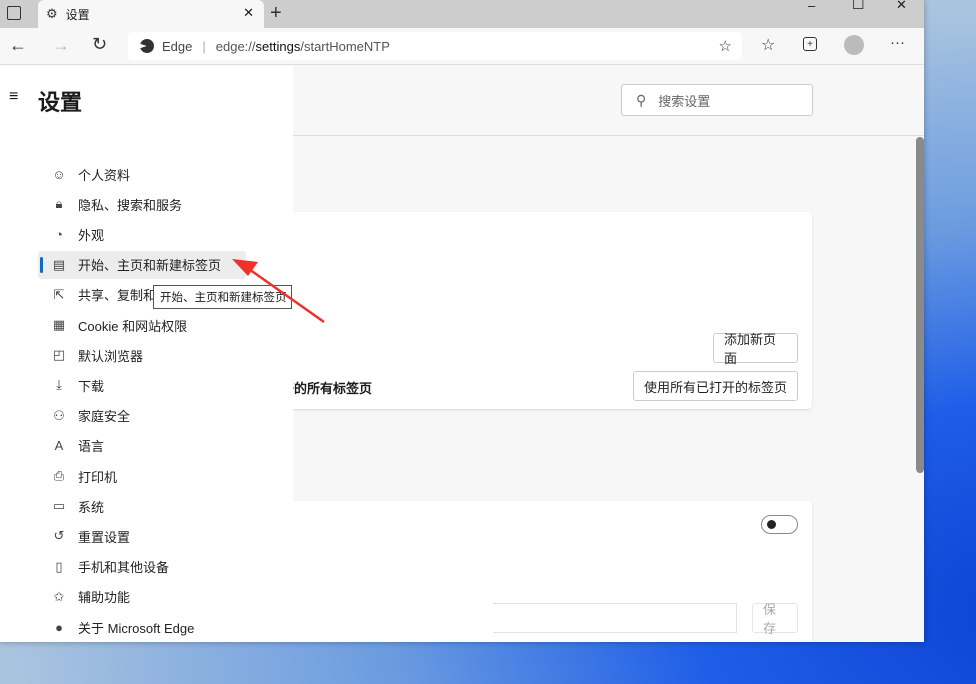  I want to click on sidebar-item-label: 外观, so click(91, 235).